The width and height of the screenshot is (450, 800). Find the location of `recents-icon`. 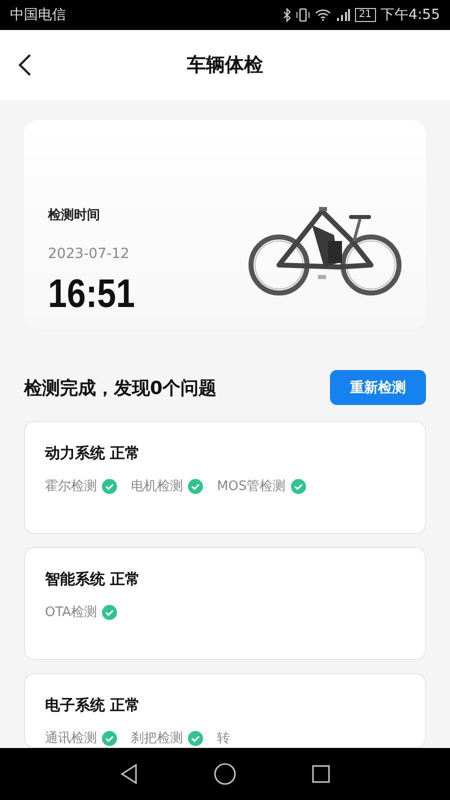

recents-icon is located at coordinates (321, 774).